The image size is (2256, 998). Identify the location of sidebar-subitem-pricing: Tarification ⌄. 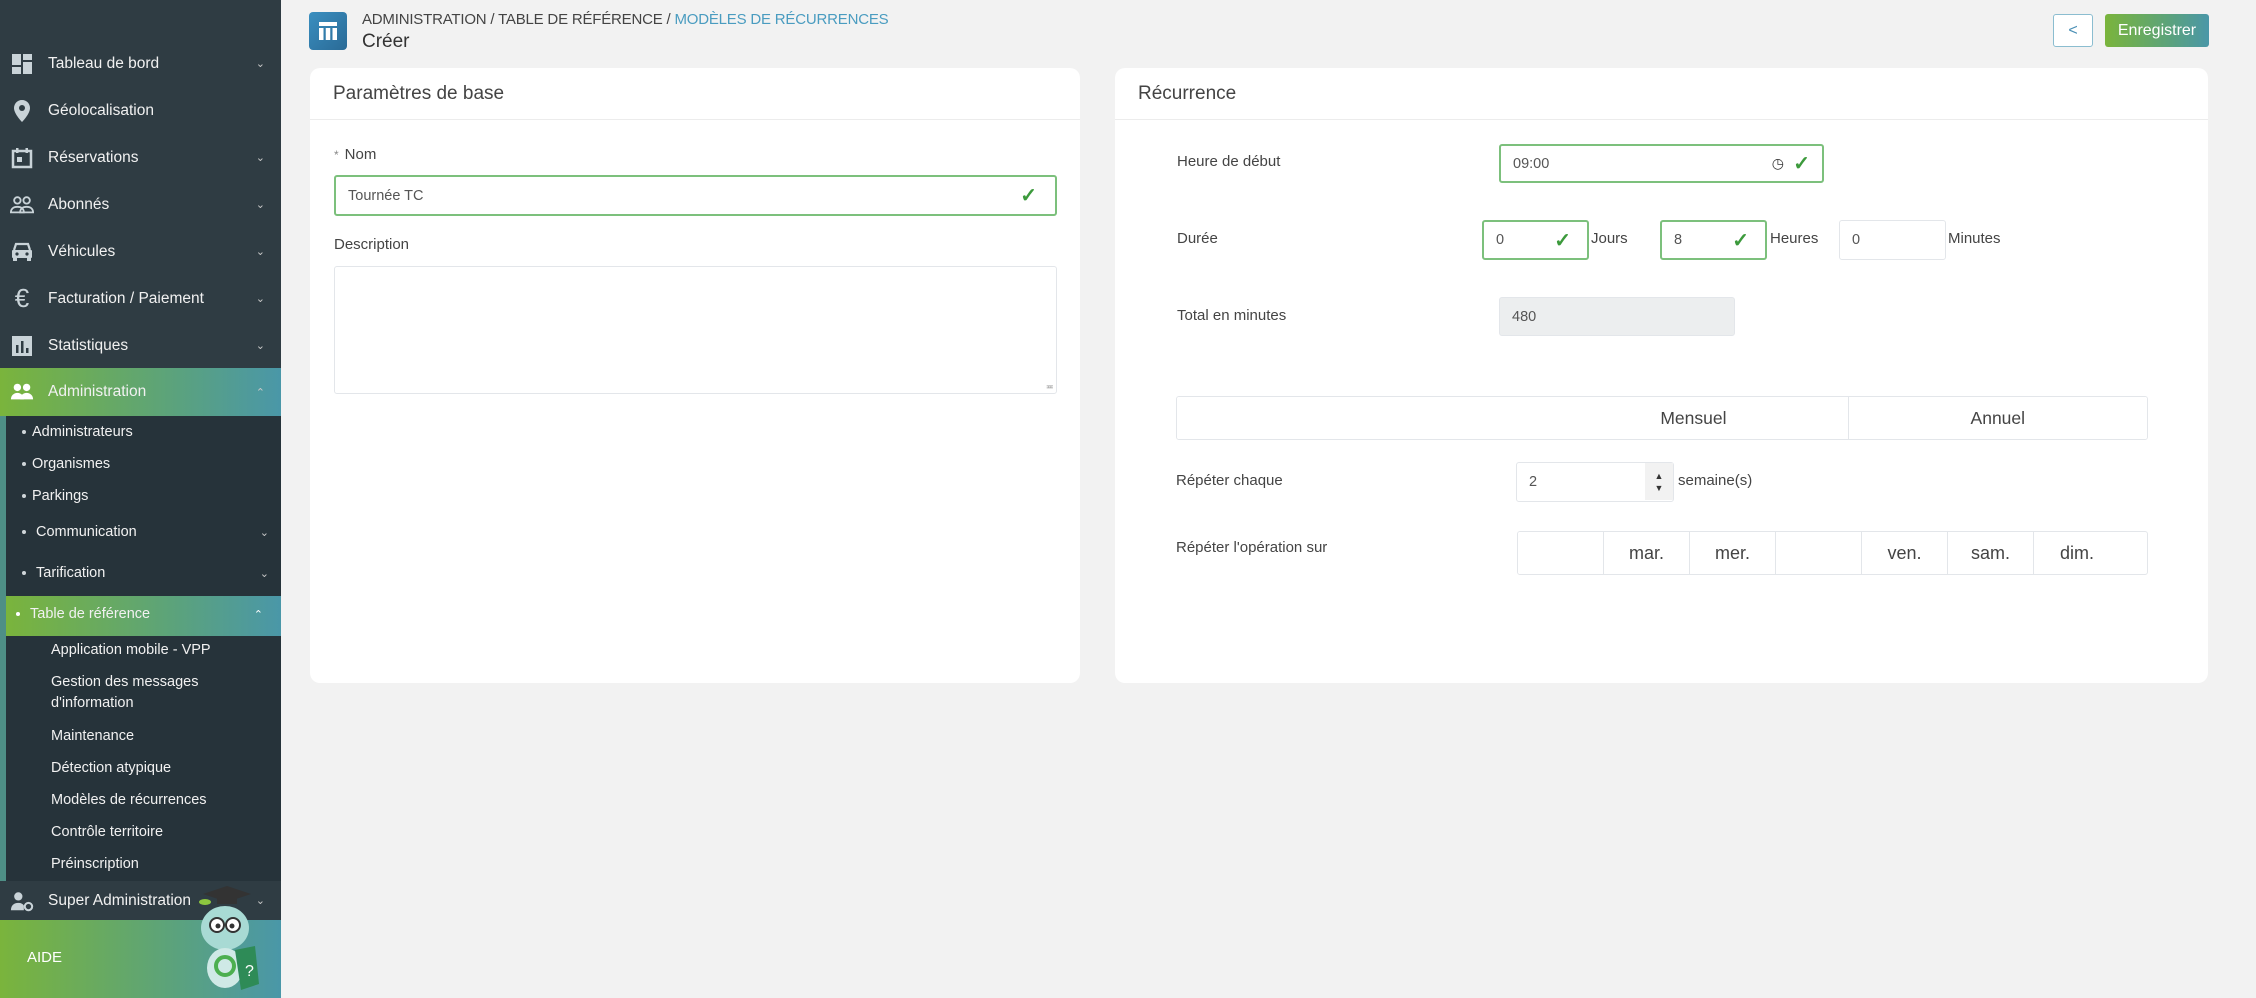
(149, 573).